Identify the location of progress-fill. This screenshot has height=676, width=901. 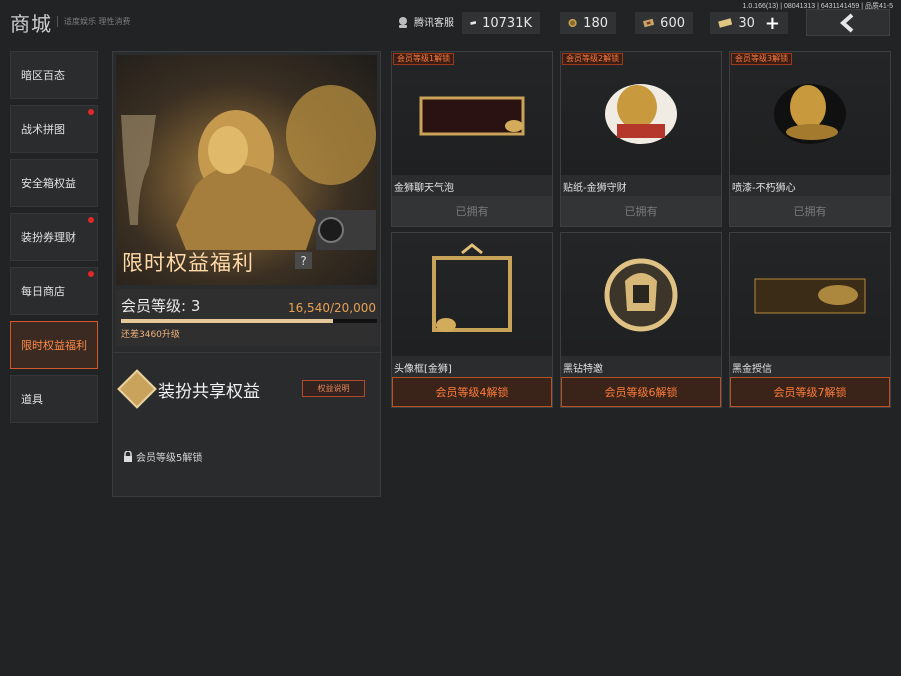
(227, 321).